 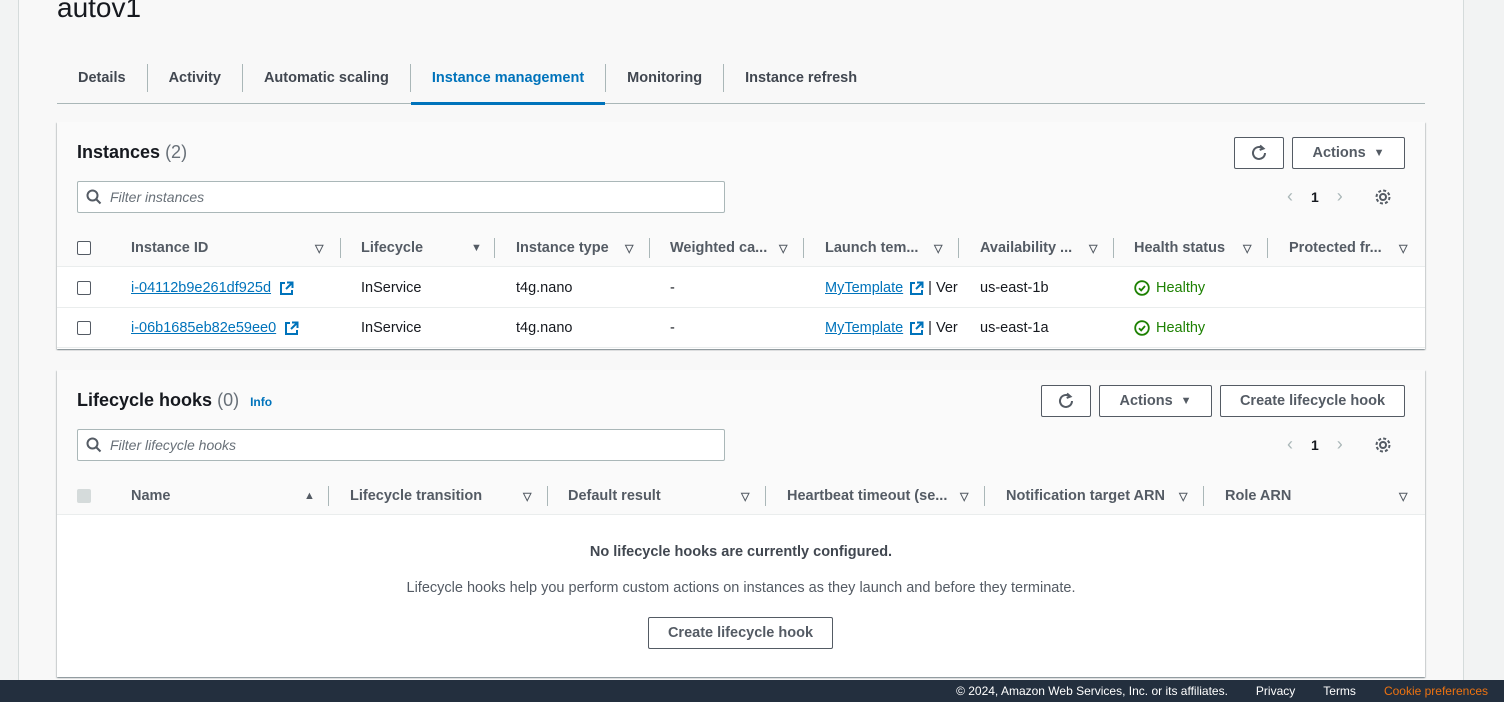 I want to click on tab-monitoring: Monitoring, so click(x=665, y=77).